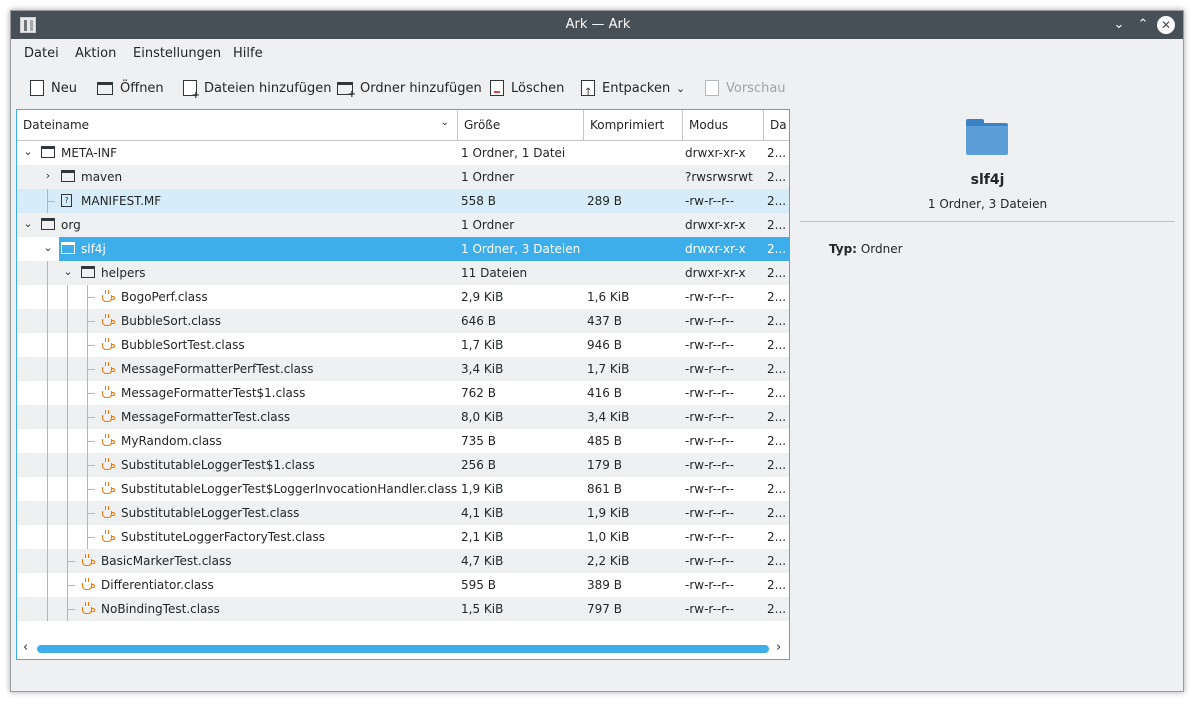  I want to click on folder-icon, so click(987, 137).